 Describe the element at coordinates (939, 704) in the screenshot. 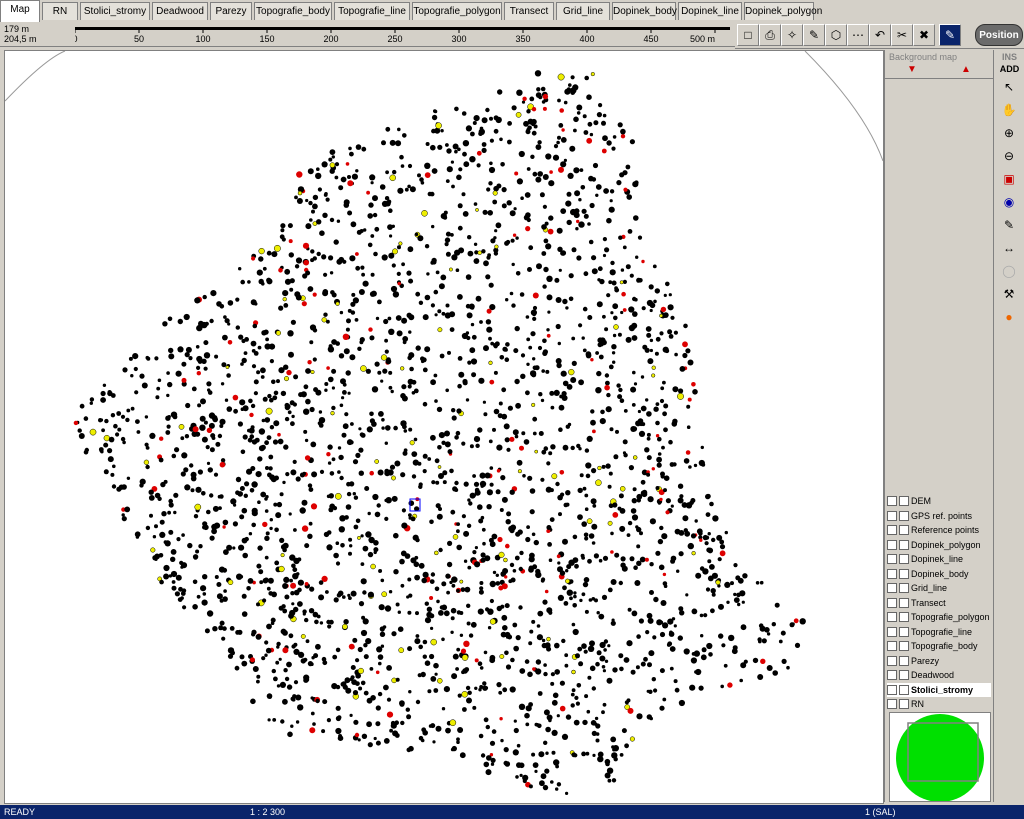

I see `layer-item: RN` at that location.